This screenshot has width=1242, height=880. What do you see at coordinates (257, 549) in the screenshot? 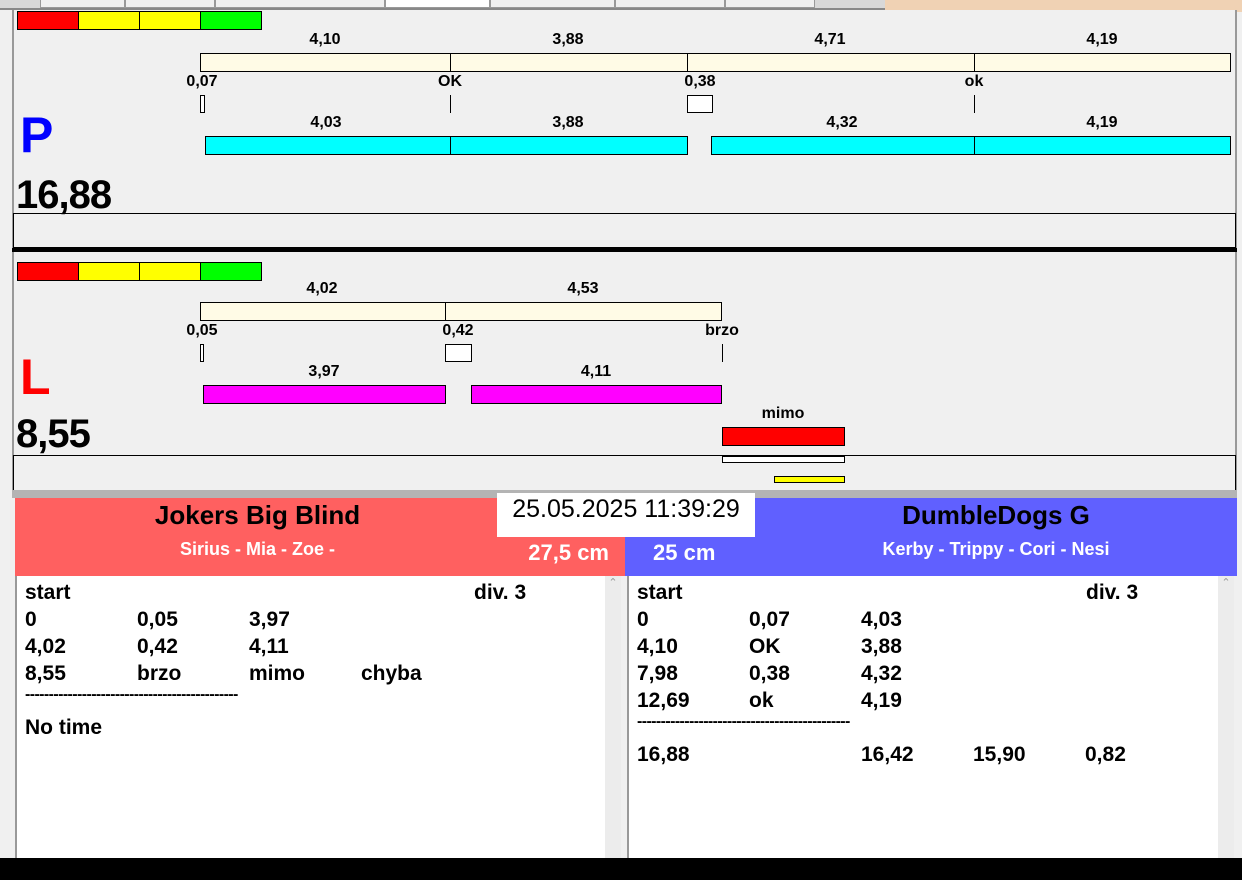
I see `team-dogs: Sirius - Mia - Zoe -` at bounding box center [257, 549].